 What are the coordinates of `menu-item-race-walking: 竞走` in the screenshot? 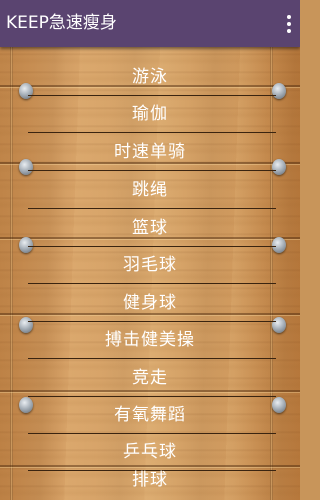 It's located at (150, 378).